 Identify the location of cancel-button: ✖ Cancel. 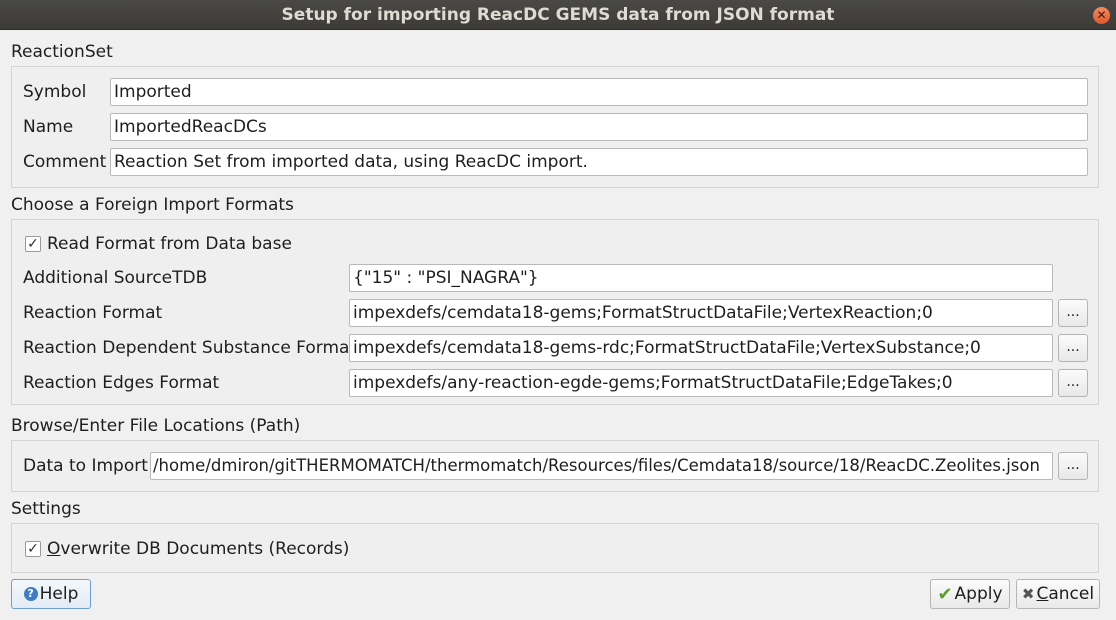
(1058, 594).